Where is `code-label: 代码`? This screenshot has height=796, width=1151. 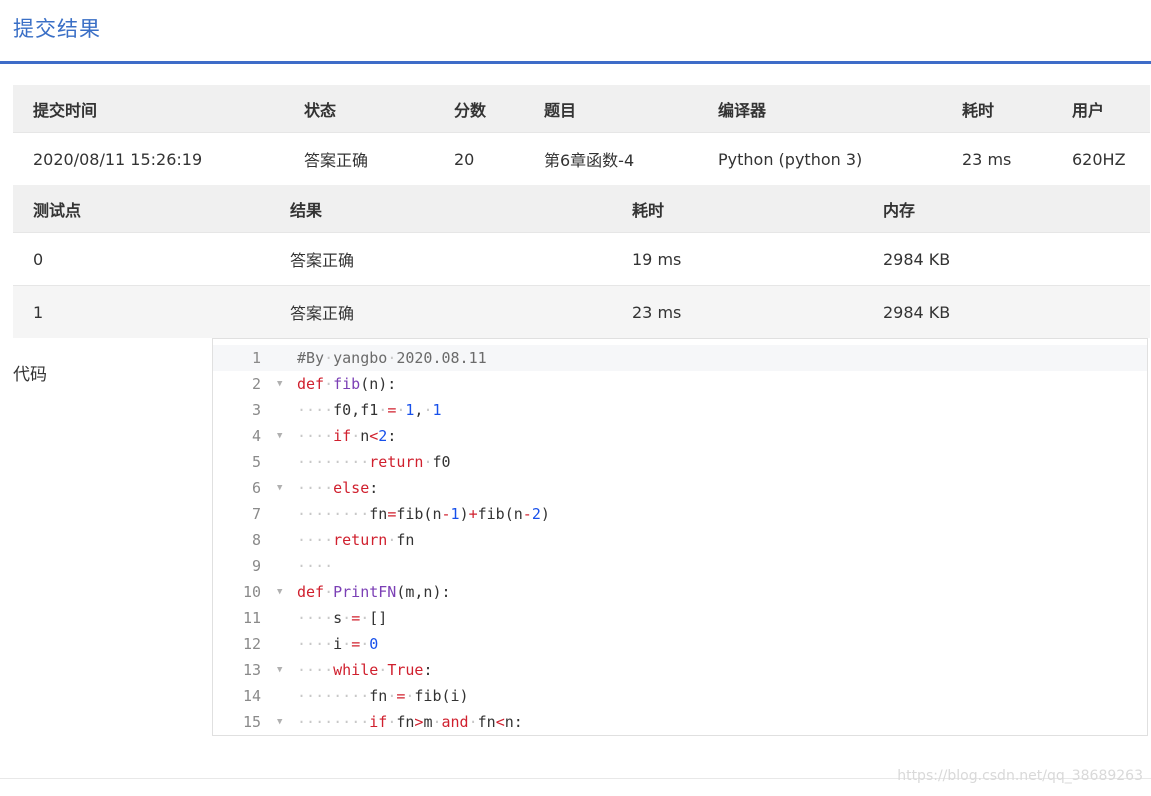 code-label: 代码 is located at coordinates (30, 375).